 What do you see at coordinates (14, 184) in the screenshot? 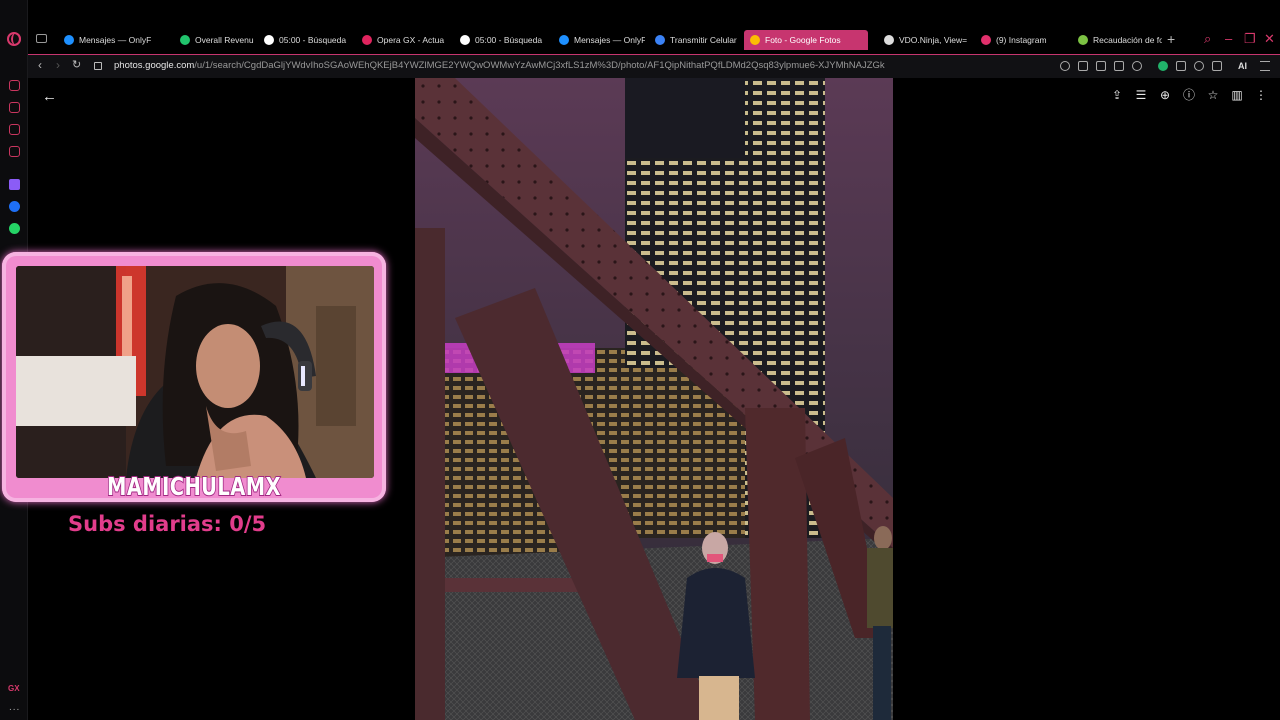
I see `twitch-icon` at bounding box center [14, 184].